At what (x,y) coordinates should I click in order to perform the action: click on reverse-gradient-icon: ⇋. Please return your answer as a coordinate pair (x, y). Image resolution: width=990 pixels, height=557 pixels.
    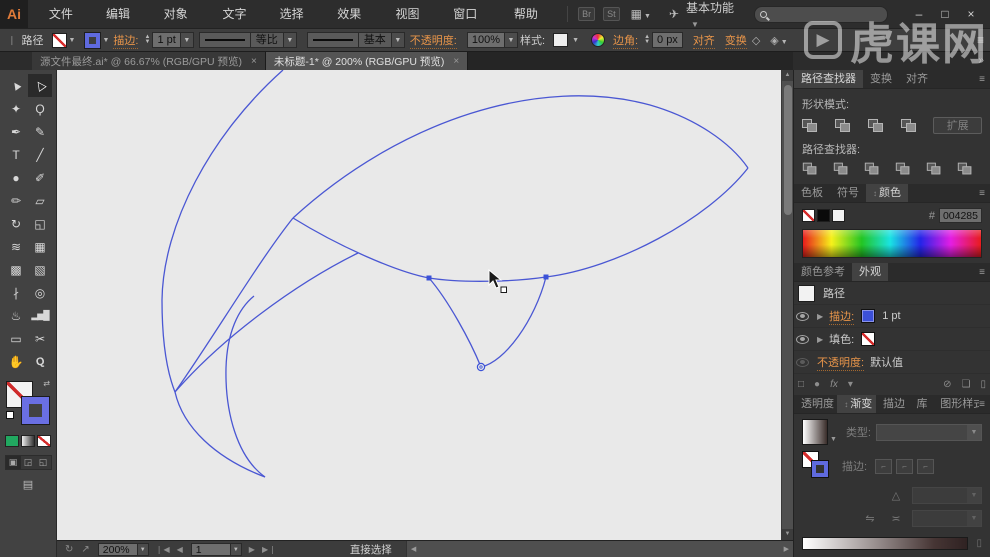
    Looking at the image, I should click on (870, 518).